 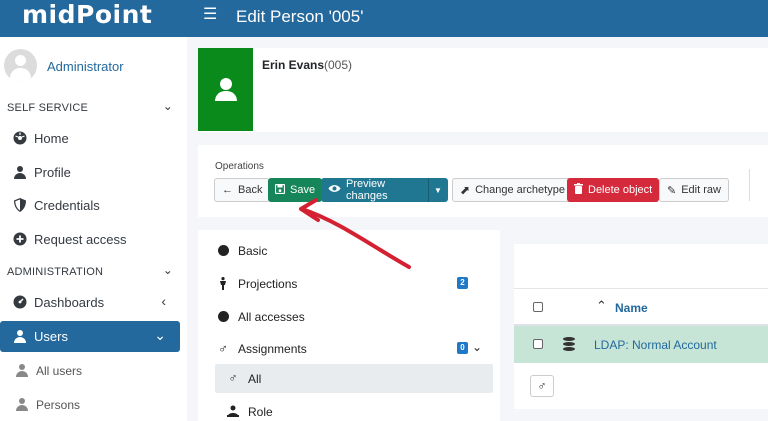 I want to click on projection-name-link: LDAP: Normal Account, so click(x=655, y=345).